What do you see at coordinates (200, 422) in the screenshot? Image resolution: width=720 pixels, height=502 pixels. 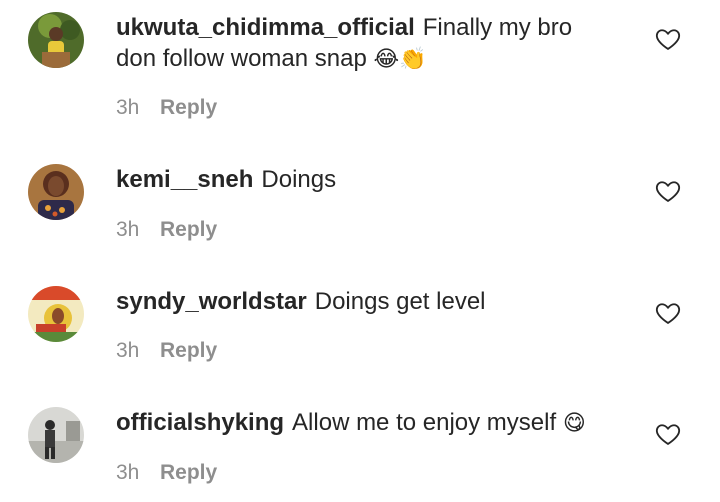 I see `comment-username: officialshyking` at bounding box center [200, 422].